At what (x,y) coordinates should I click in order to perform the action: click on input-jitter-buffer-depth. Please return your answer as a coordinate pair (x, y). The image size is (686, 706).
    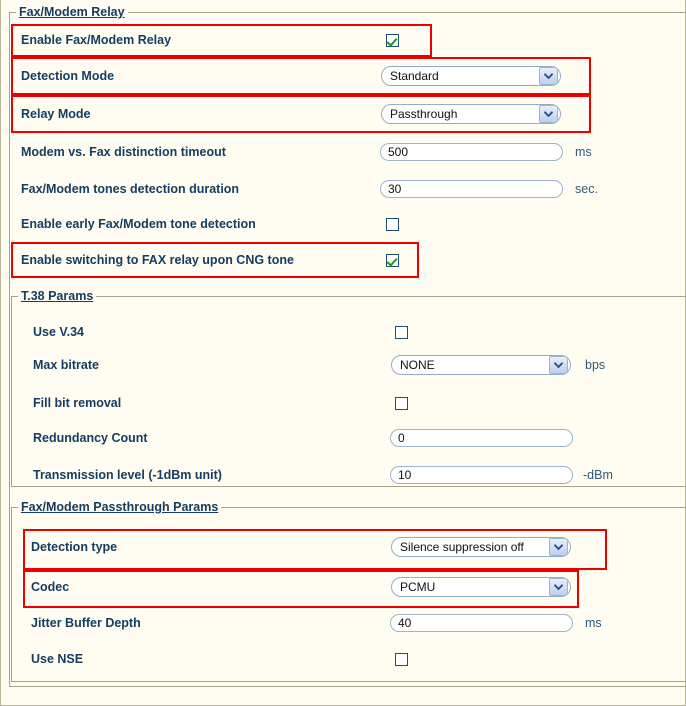
    Looking at the image, I should click on (481, 623).